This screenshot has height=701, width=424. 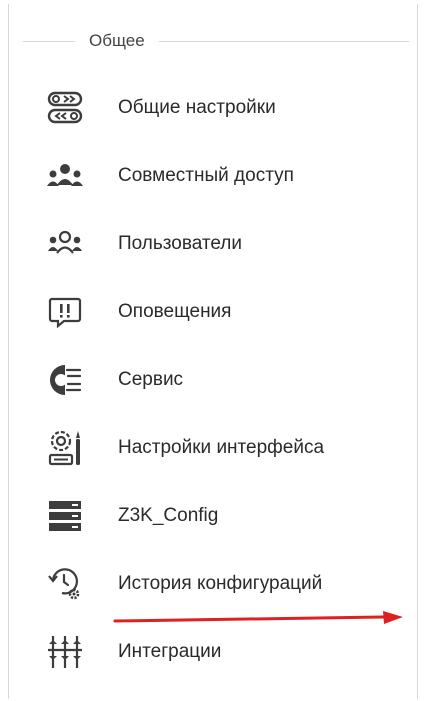 What do you see at coordinates (65, 448) in the screenshot?
I see `interface-settings-icon` at bounding box center [65, 448].